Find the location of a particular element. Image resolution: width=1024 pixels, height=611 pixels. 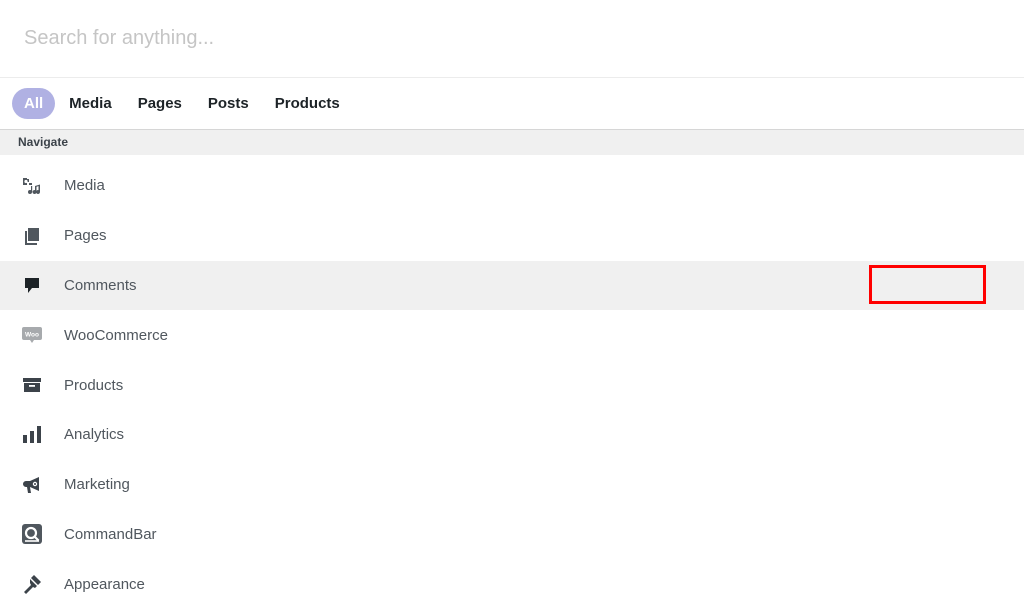

nav-item-woocommerce: Woo WooCommerce is located at coordinates (512, 335).